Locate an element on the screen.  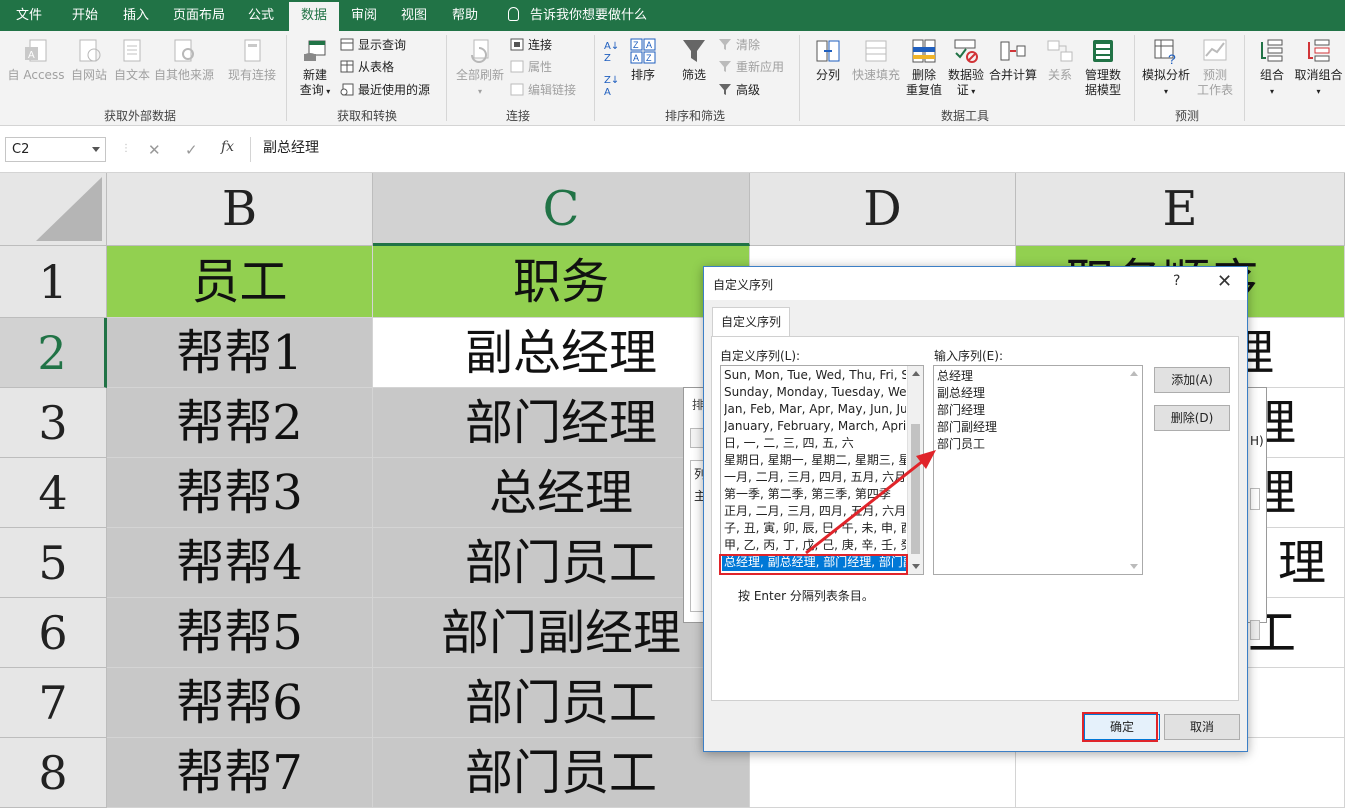
tab-home: 开始 is located at coordinates (85, 15).